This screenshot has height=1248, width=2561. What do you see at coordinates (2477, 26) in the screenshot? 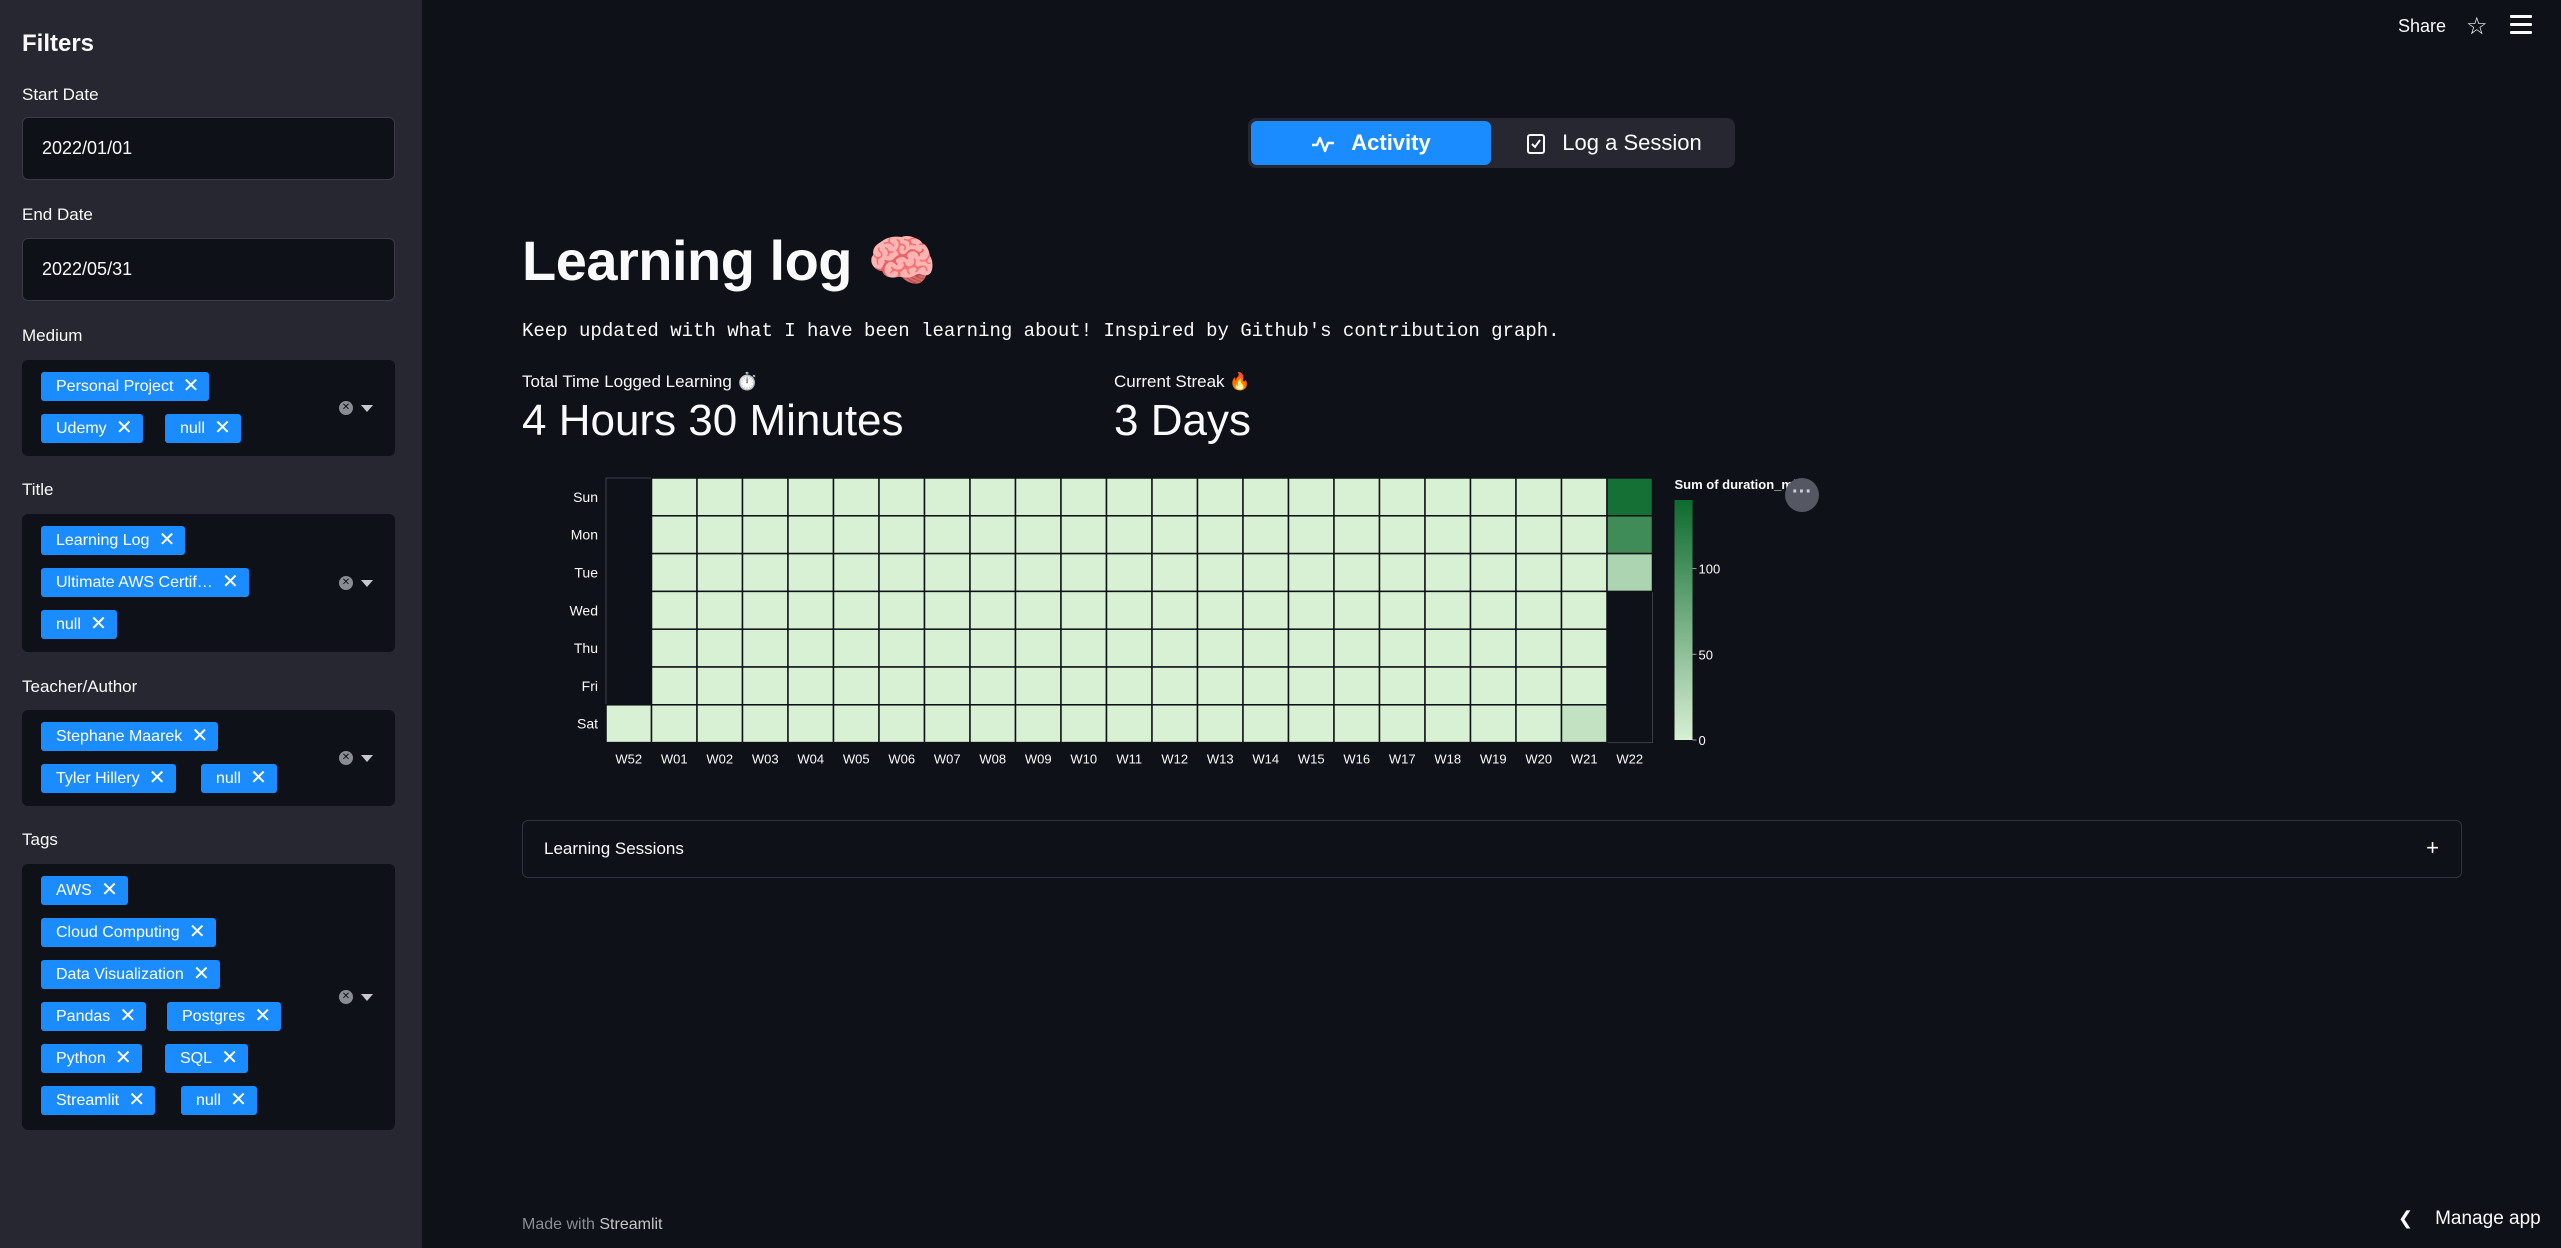
I see `star-icon: ☆` at bounding box center [2477, 26].